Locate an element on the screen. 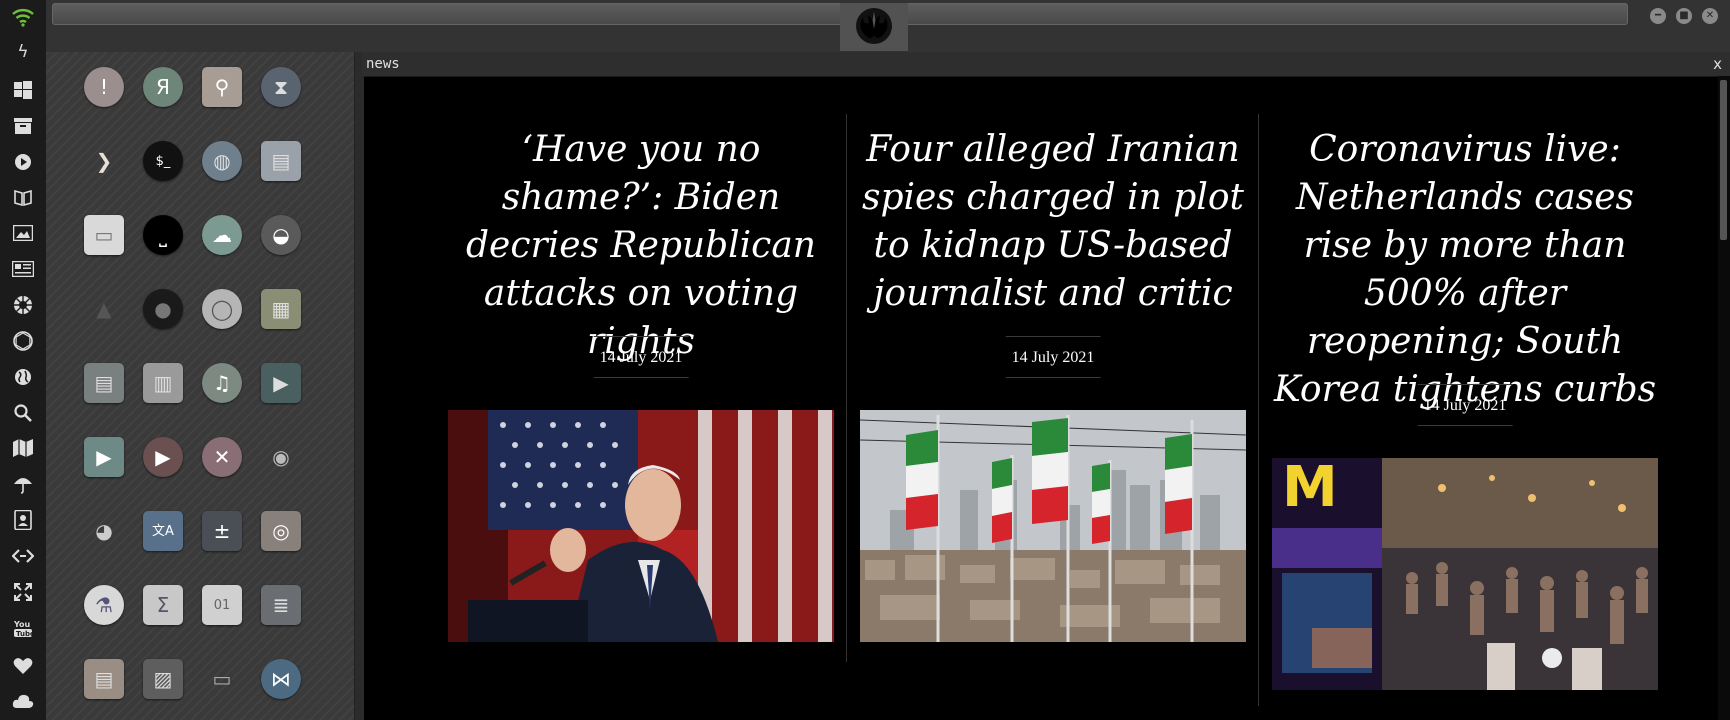  iranian-flags-photo is located at coordinates (1053, 526).